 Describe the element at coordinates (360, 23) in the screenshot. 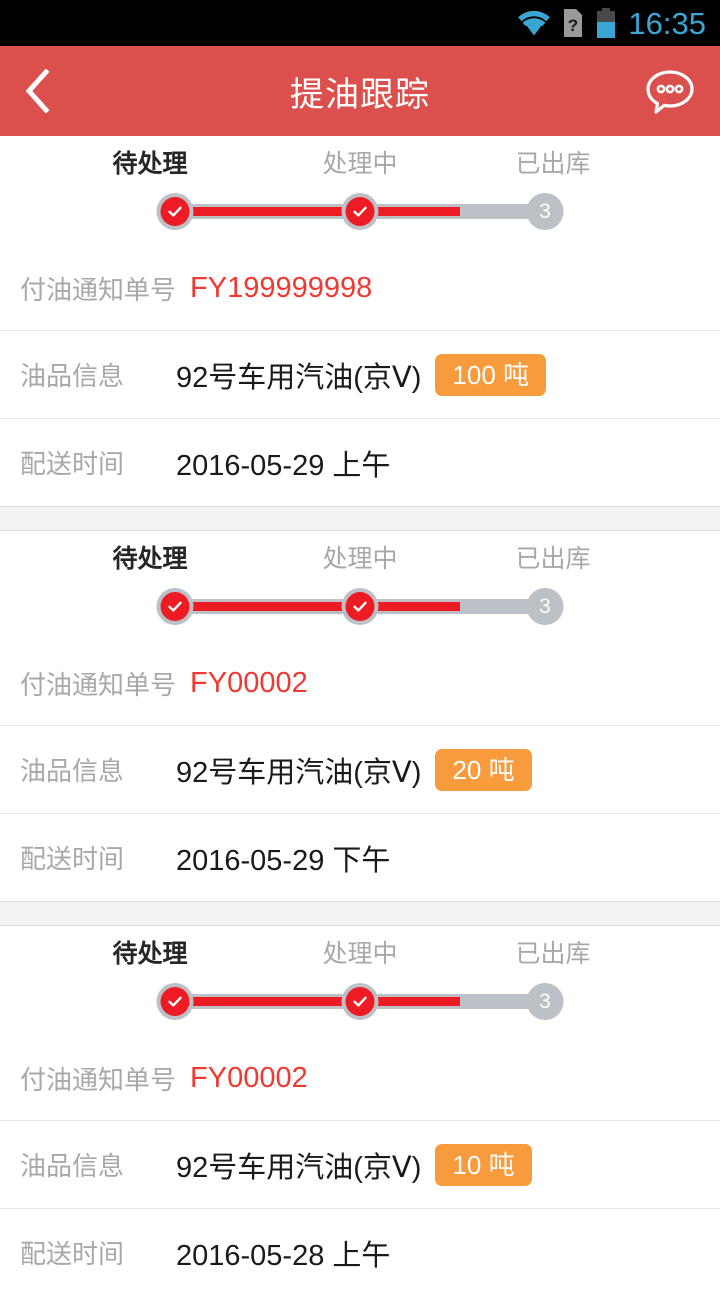

I see `status-bar: ? 16:35` at that location.